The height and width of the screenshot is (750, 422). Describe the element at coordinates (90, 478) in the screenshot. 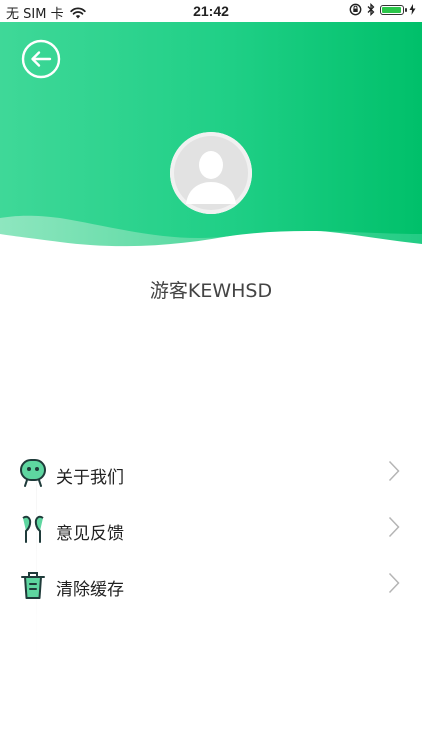

I see `menu-item-label: 关于我们` at that location.